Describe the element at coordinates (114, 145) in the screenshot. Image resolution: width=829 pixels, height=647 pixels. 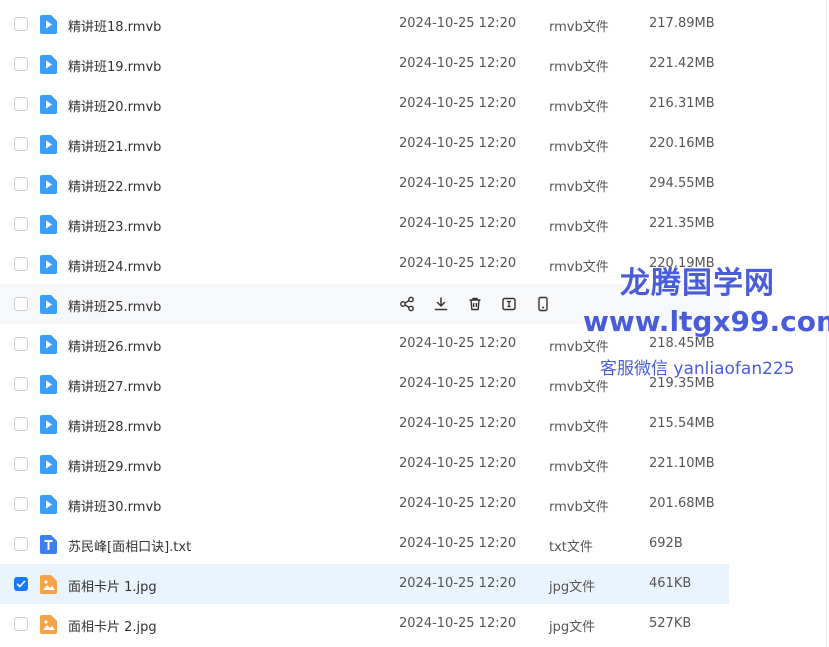
I see `file-name: 精讲班21.rmvb` at that location.